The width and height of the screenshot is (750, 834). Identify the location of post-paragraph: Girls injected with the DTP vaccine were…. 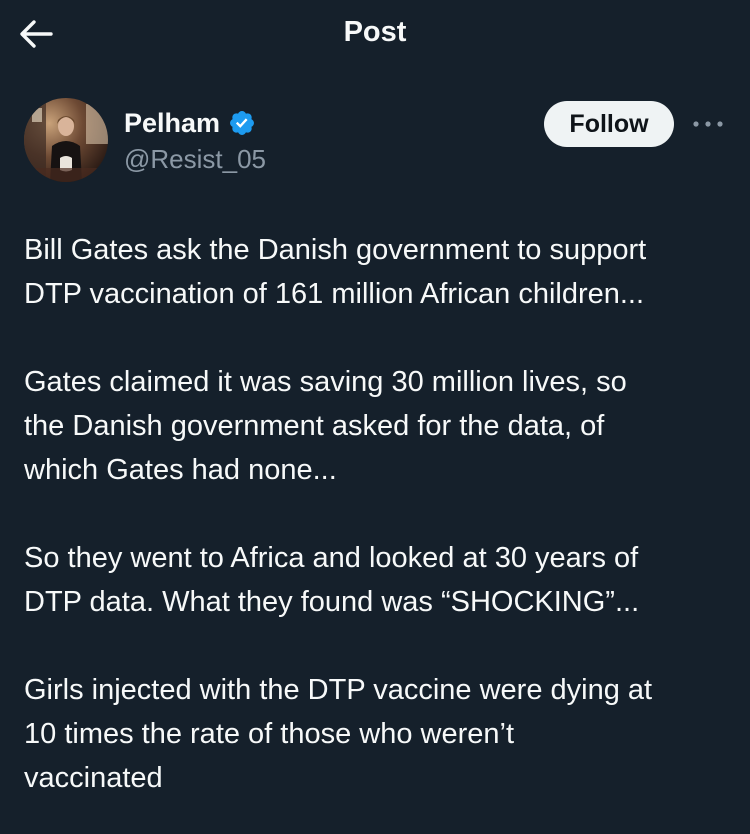
(338, 734).